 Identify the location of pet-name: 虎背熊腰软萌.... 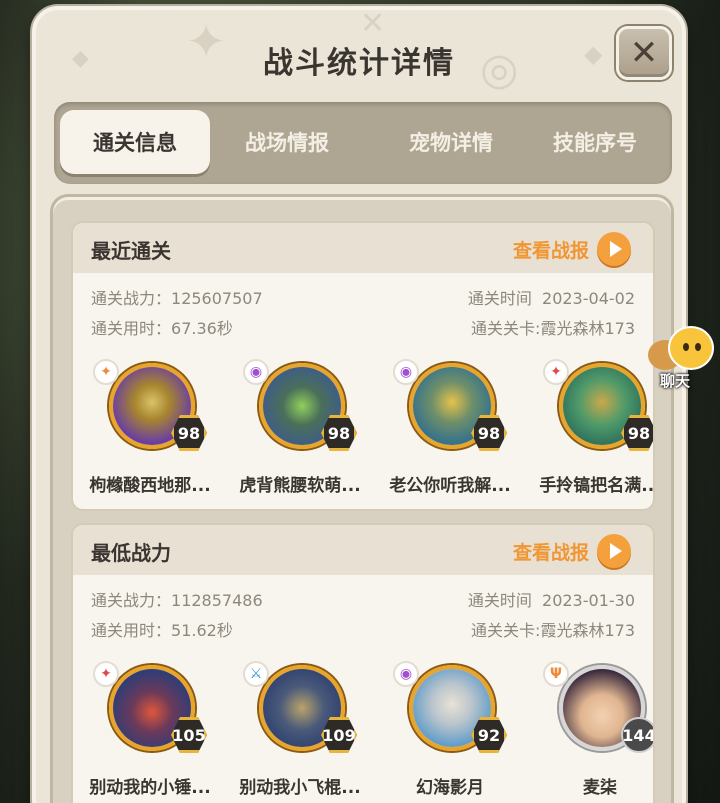
(300, 486).